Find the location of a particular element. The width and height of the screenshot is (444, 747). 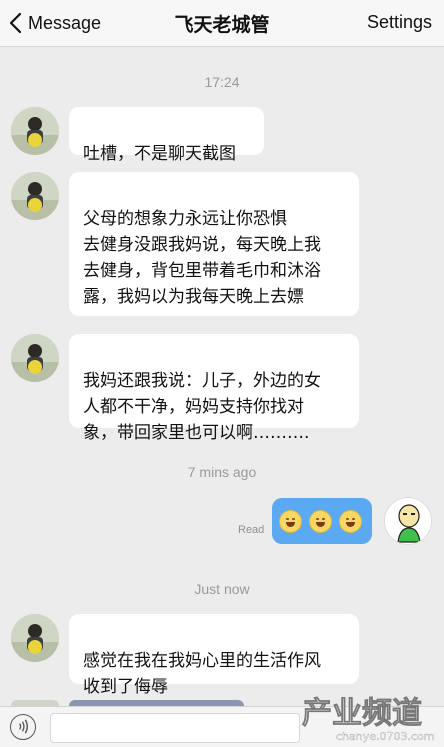

my-avatar is located at coordinates (408, 521).